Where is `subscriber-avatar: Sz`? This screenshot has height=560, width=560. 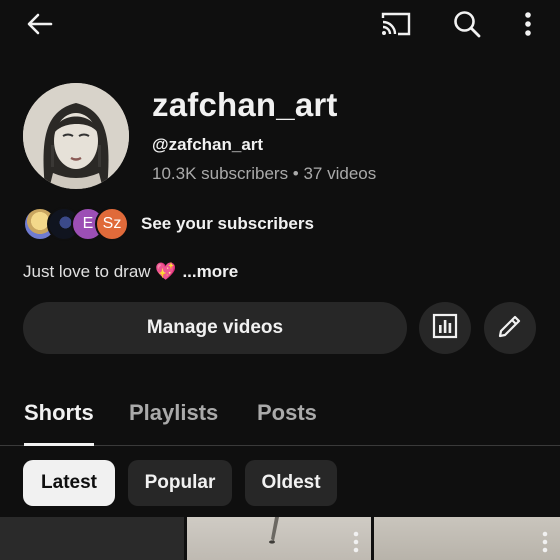 subscriber-avatar: Sz is located at coordinates (112, 224).